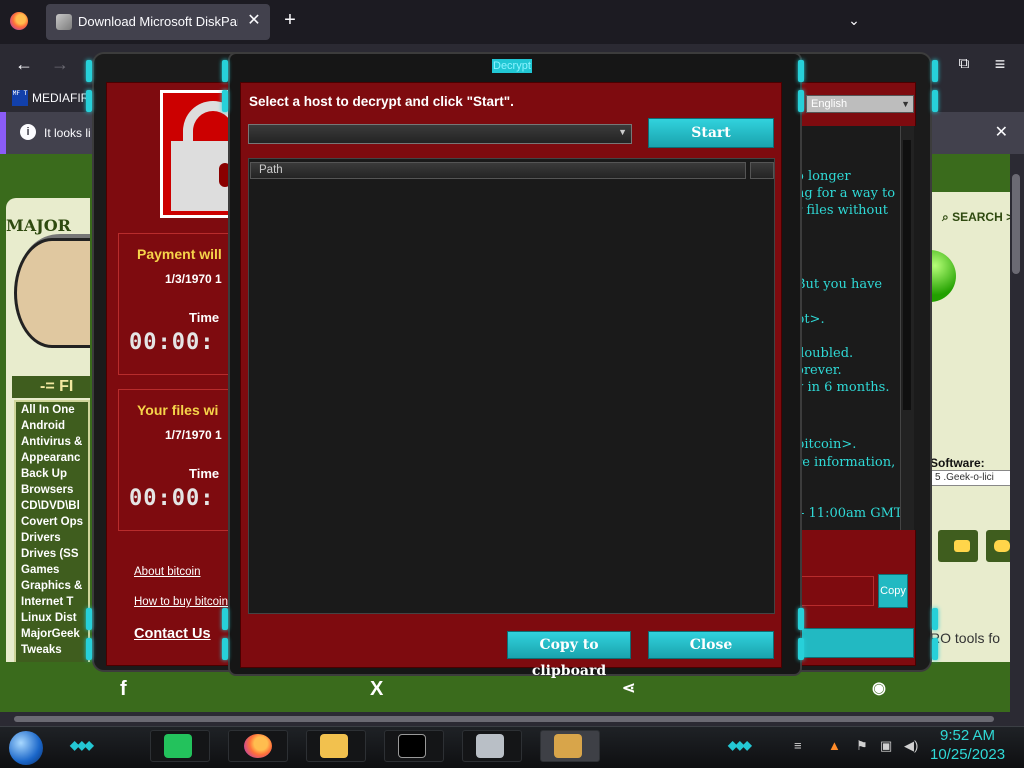 This screenshot has width=1024, height=768. What do you see at coordinates (711, 645) in the screenshot?
I see `close-button: Close` at bounding box center [711, 645].